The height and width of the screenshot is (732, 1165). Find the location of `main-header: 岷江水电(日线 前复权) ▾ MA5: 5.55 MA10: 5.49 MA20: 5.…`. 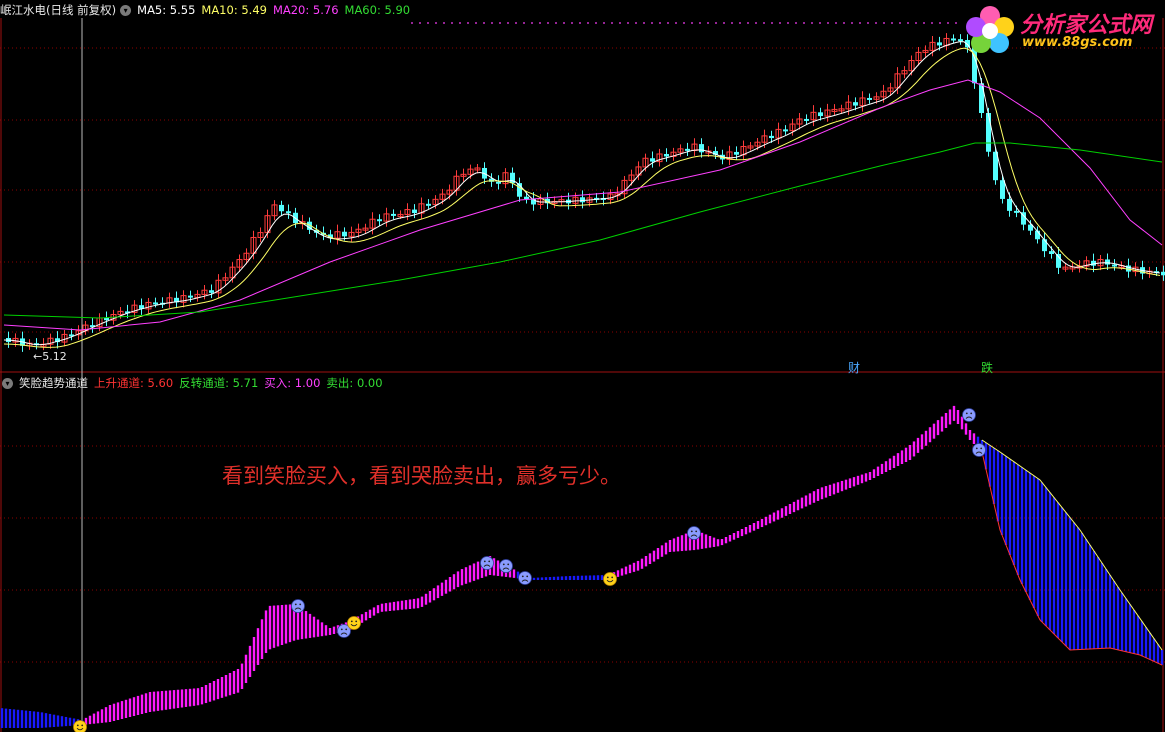

main-header: 岷江水电(日线 前复权) ▾ MA5: 5.55 MA10: 5.49 MA20: 5.… is located at coordinates (208, 10).